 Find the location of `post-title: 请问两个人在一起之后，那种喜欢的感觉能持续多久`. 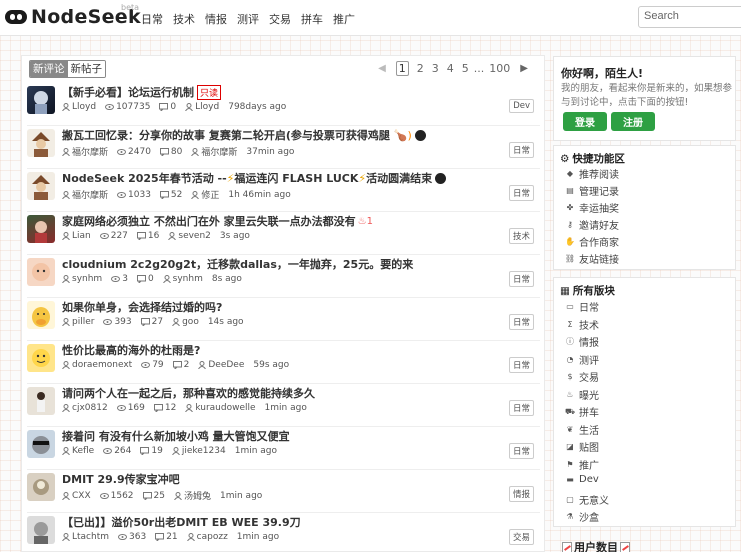

post-title: 请问两个人在一起之后，那种喜欢的感觉能持续多久 is located at coordinates (188, 393).